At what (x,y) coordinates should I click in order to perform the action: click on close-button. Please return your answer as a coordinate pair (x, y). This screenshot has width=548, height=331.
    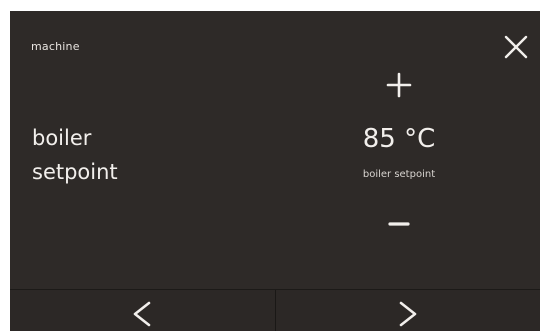
    Looking at the image, I should click on (516, 47).